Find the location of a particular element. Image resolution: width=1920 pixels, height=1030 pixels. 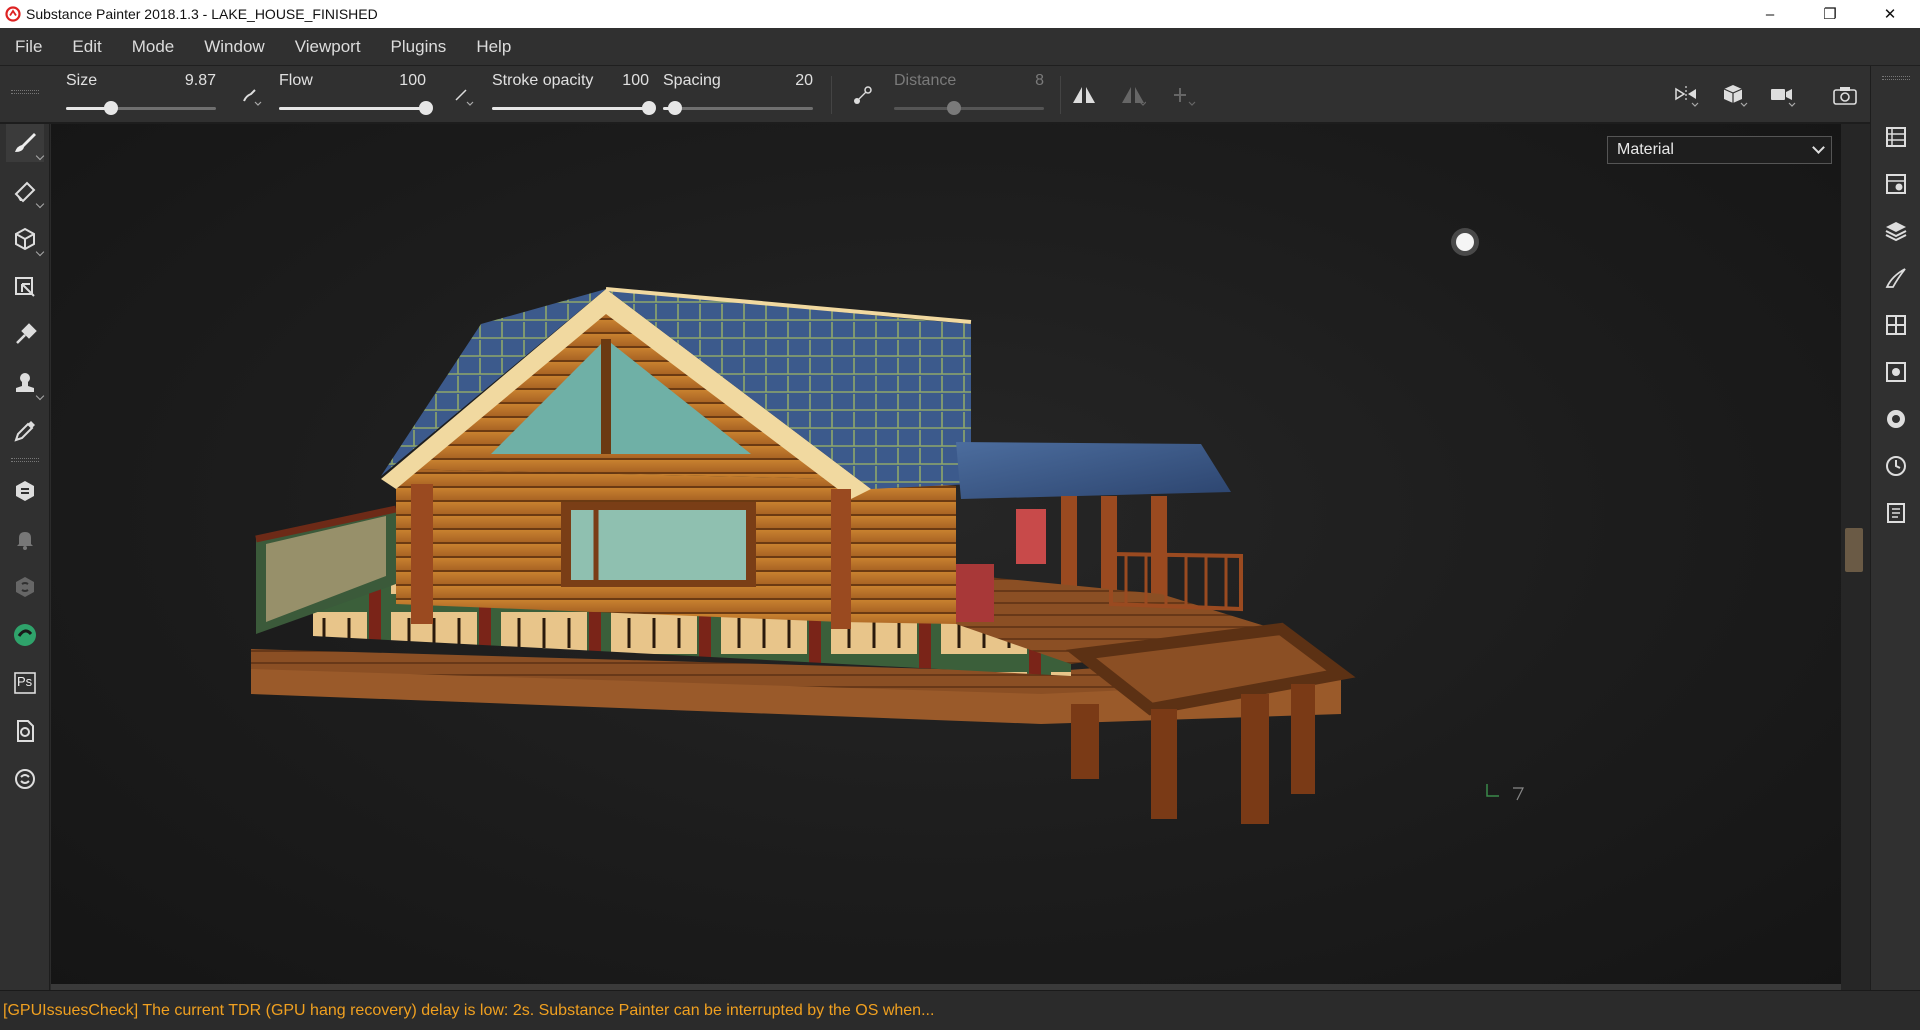

substance-painter-logo-icon is located at coordinates (13, 14).